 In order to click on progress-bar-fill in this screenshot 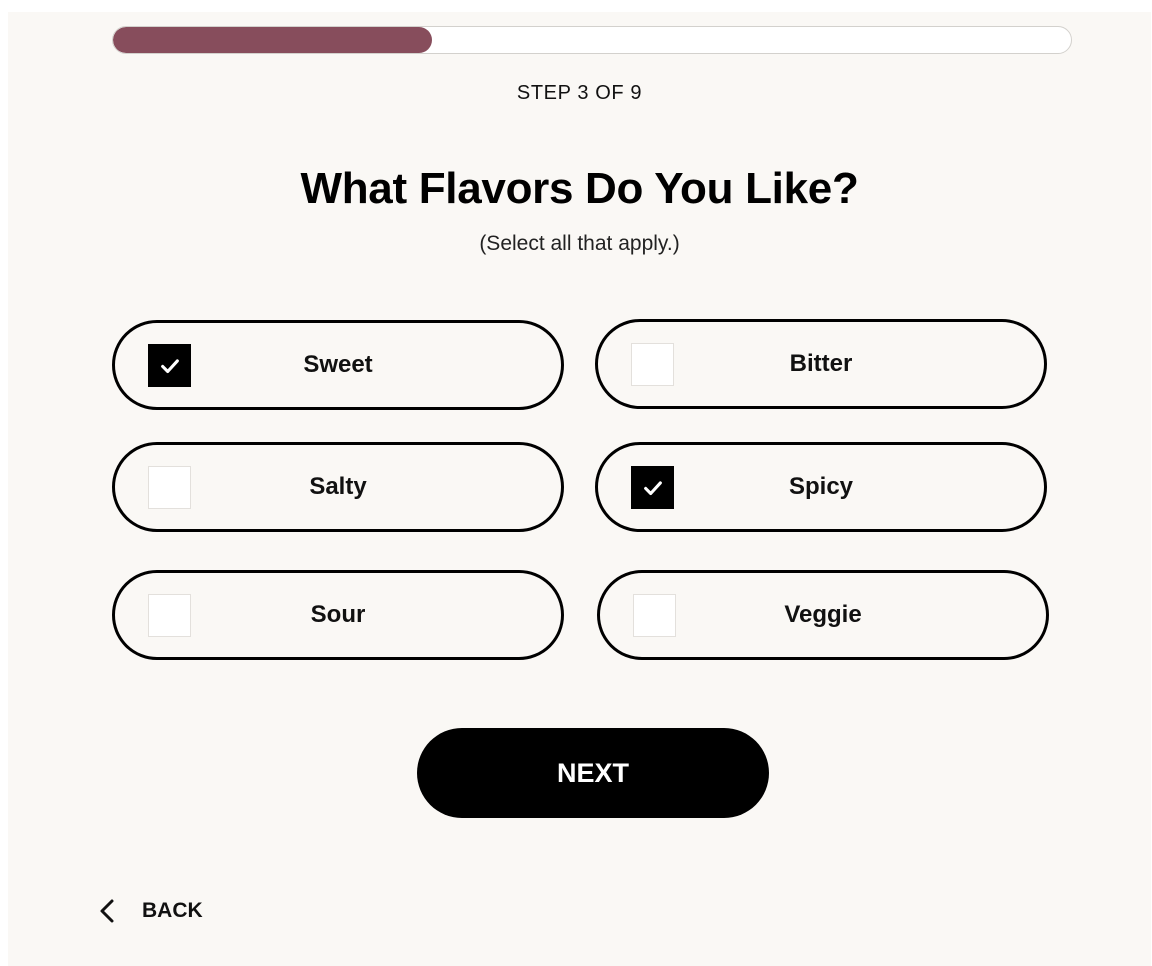, I will do `click(272, 40)`.